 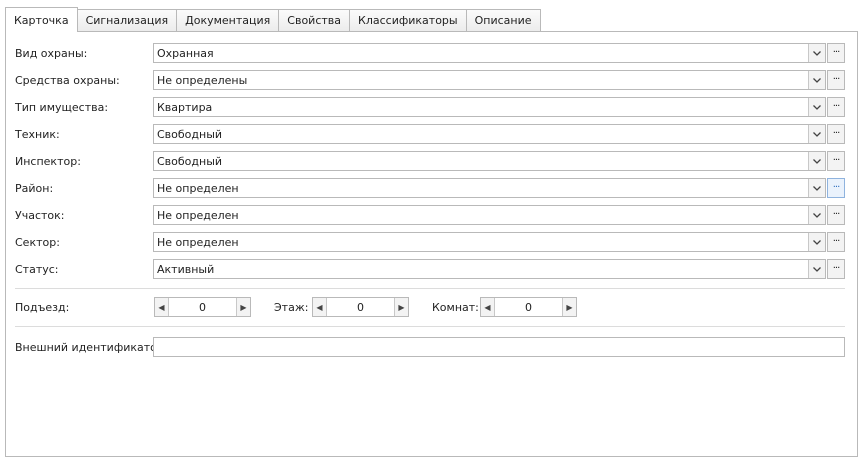 What do you see at coordinates (40, 215) in the screenshot?
I see `precinct-label: Участок:` at bounding box center [40, 215].